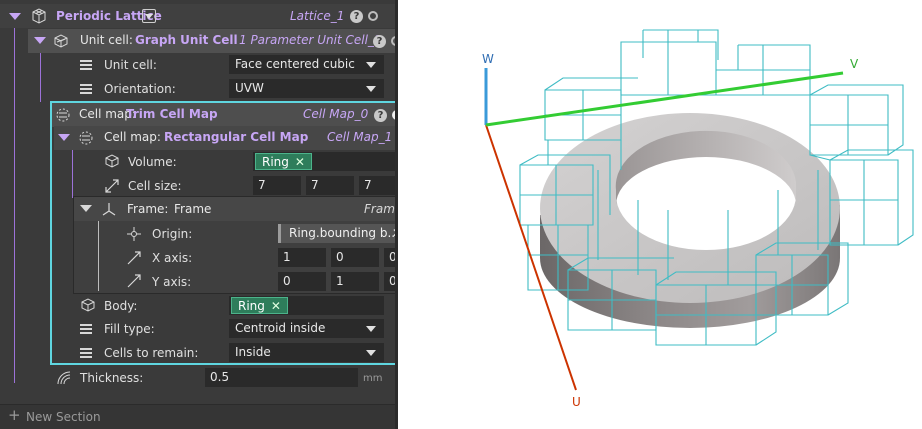 The width and height of the screenshot is (922, 429). Describe the element at coordinates (253, 352) in the screenshot. I see `cells-remain-value: Inside` at that location.